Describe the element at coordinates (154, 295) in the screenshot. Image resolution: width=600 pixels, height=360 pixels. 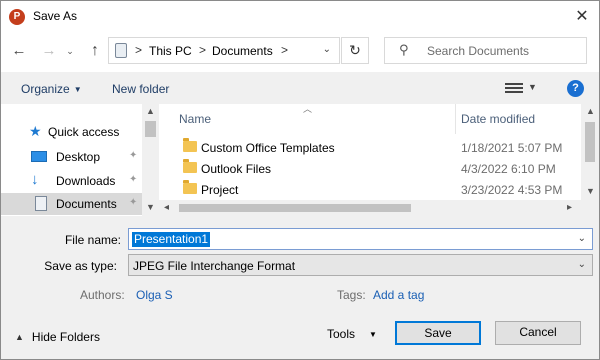
I see `authors-value: Olga S` at that location.